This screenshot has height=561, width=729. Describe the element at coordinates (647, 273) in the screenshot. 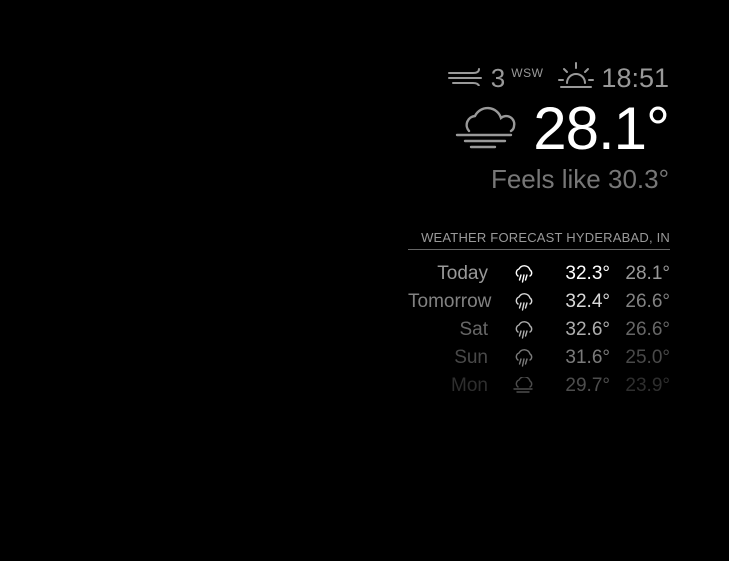

I see `forecast-min-temp: 28.1°` at that location.